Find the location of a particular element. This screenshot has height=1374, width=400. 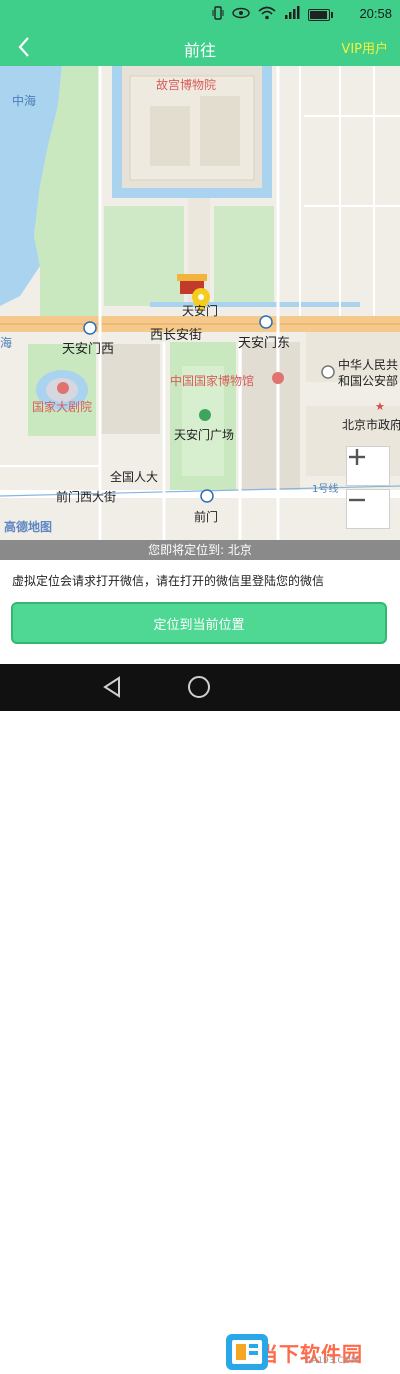

top-nav-bar: 前往 VIP用户 is located at coordinates (200, 47).